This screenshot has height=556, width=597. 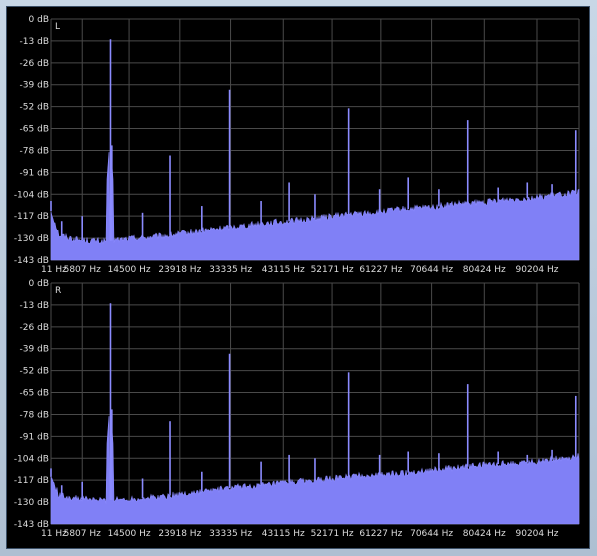 I want to click on x-tick-label: 5807 Hz, so click(x=83, y=534).